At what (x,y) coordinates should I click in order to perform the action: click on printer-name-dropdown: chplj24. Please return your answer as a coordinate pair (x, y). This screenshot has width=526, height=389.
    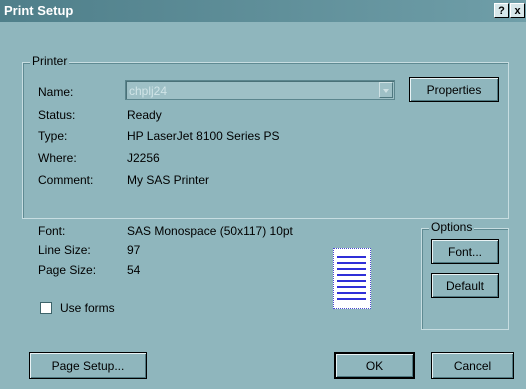
    Looking at the image, I should click on (260, 90).